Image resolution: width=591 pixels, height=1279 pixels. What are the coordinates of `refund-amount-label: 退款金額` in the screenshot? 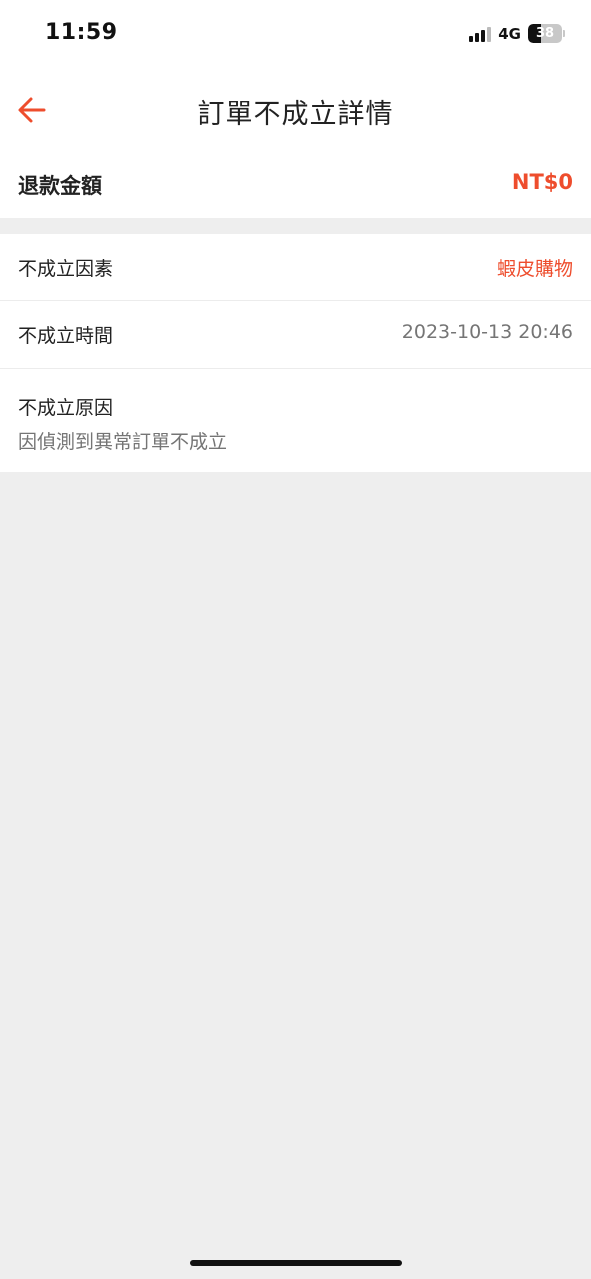 It's located at (60, 186).